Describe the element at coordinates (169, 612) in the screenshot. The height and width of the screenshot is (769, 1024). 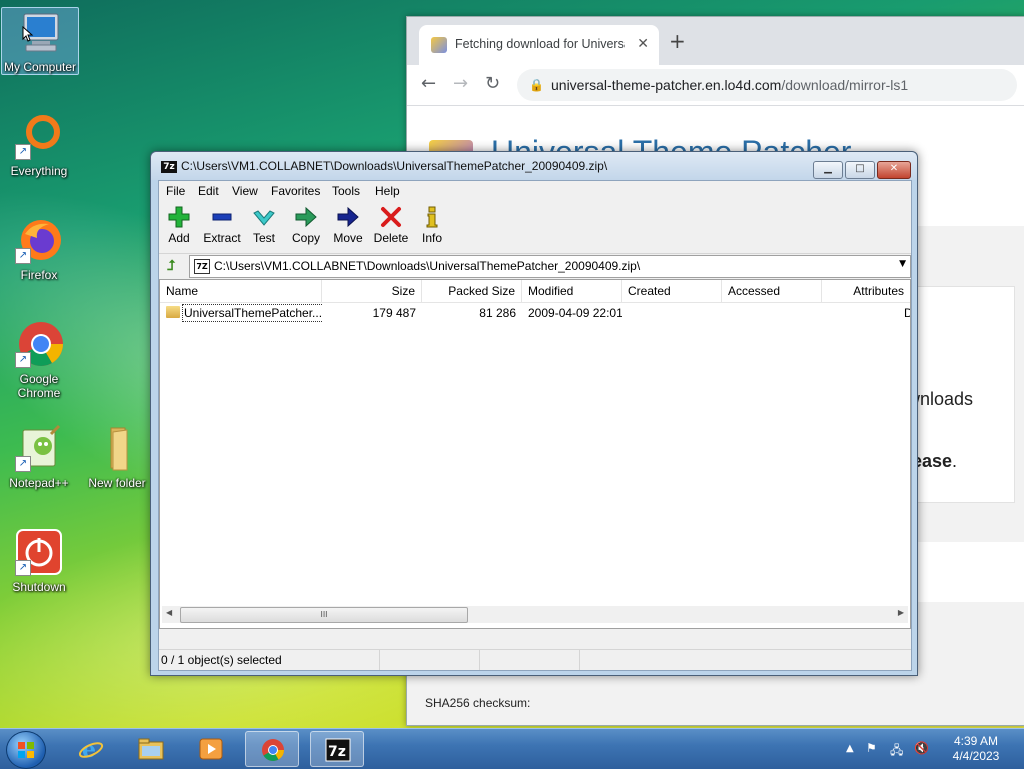
I see `scroll-left-icon: ◀` at that location.